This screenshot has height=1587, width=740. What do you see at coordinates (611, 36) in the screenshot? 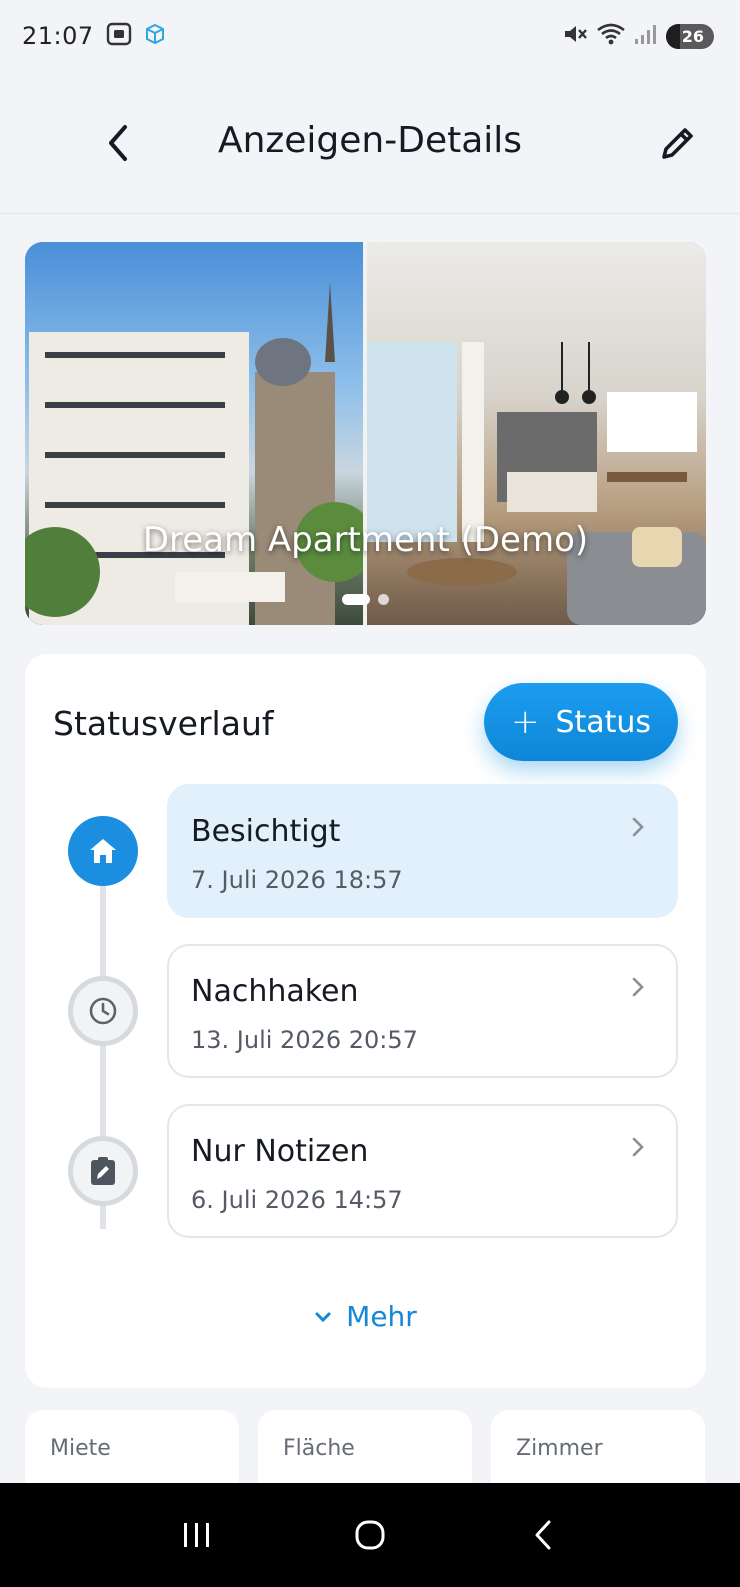
I see `wifi-icon` at bounding box center [611, 36].